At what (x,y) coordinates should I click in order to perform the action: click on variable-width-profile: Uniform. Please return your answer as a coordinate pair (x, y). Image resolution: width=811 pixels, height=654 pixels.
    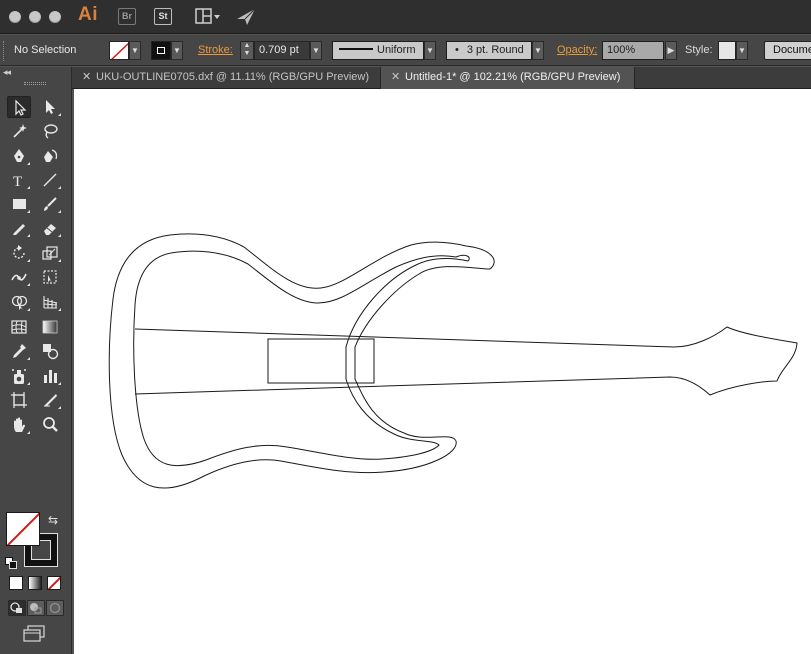
    Looking at the image, I should click on (378, 50).